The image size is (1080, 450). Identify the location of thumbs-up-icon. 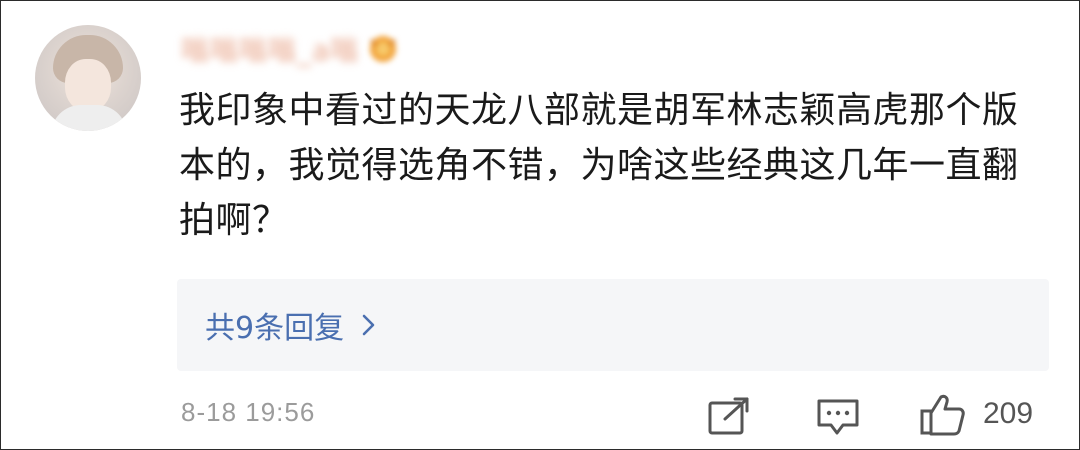
(943, 415).